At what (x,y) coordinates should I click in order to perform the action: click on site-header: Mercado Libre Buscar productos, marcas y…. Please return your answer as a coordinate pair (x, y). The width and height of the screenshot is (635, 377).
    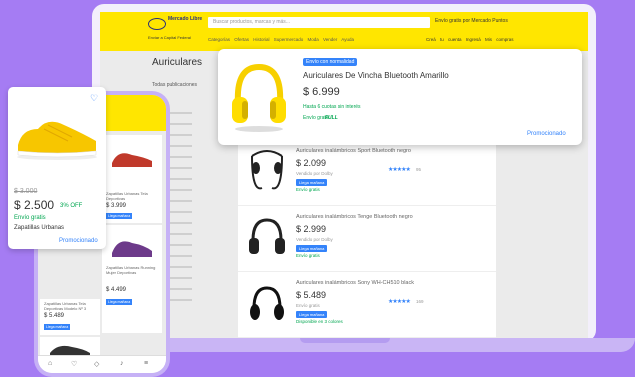
    Looking at the image, I should click on (344, 31).